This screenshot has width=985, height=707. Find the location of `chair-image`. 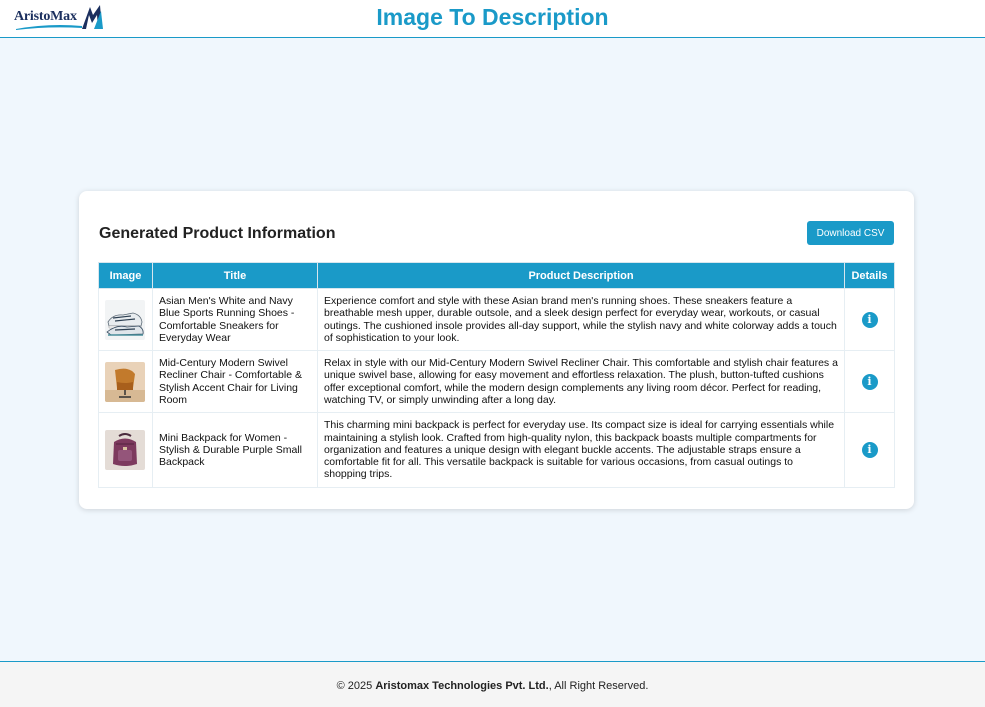

chair-image is located at coordinates (125, 381).